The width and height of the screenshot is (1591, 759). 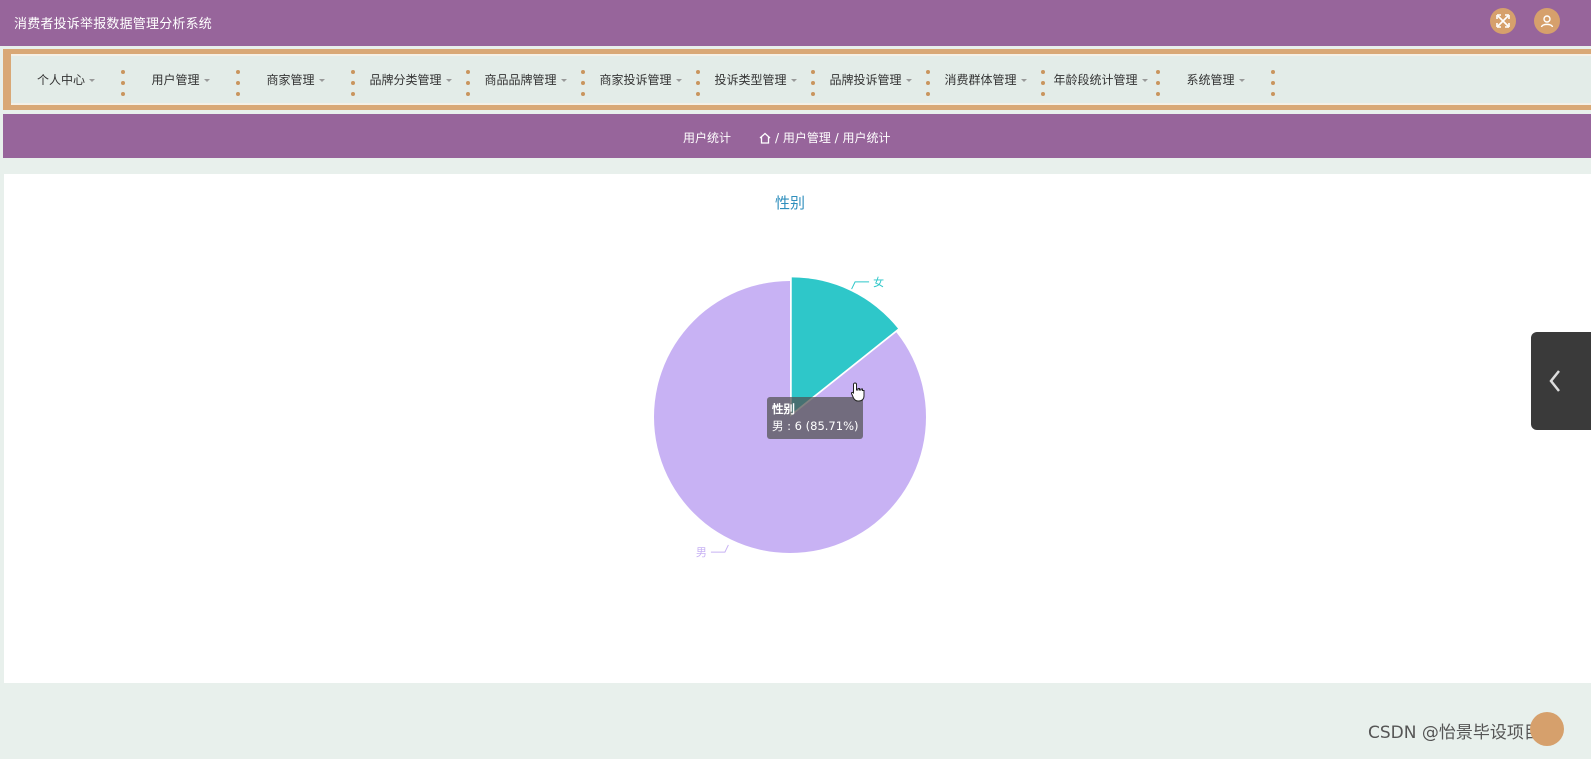 What do you see at coordinates (815, 426) in the screenshot?
I see `tooltip-text: 男 : 6 (85.71%)` at bounding box center [815, 426].